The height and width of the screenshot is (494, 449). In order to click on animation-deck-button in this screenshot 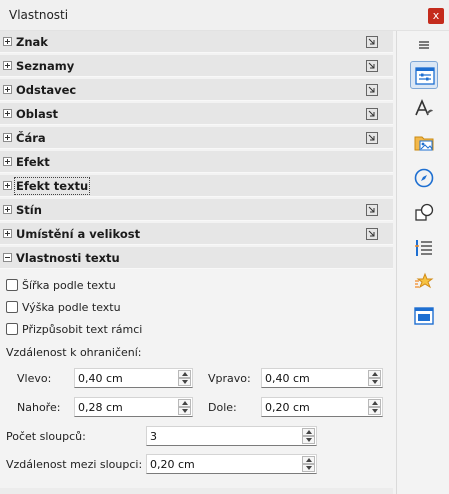, I will do `click(424, 248)`.